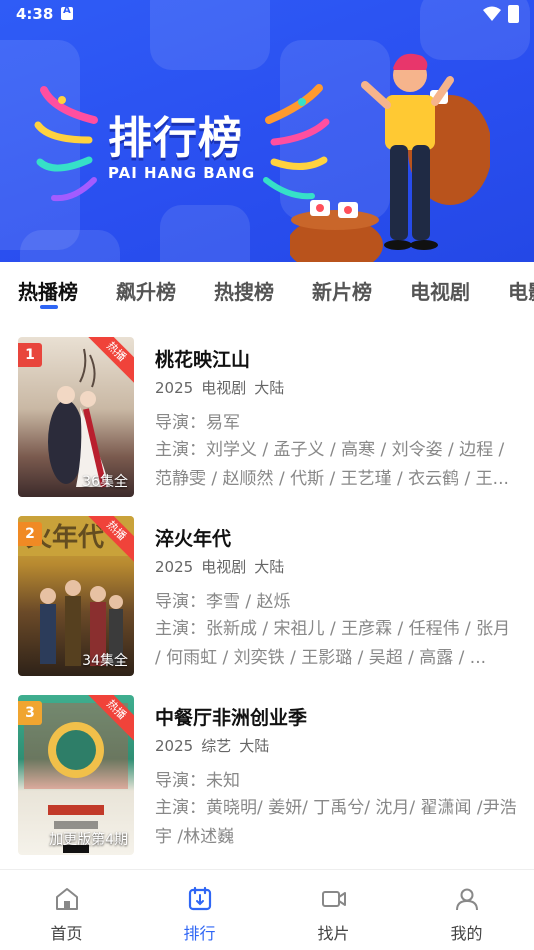 Image resolution: width=534 pixels, height=950 pixels. What do you see at coordinates (197, 423) in the screenshot?
I see `item-director: 导演：易军` at bounding box center [197, 423].